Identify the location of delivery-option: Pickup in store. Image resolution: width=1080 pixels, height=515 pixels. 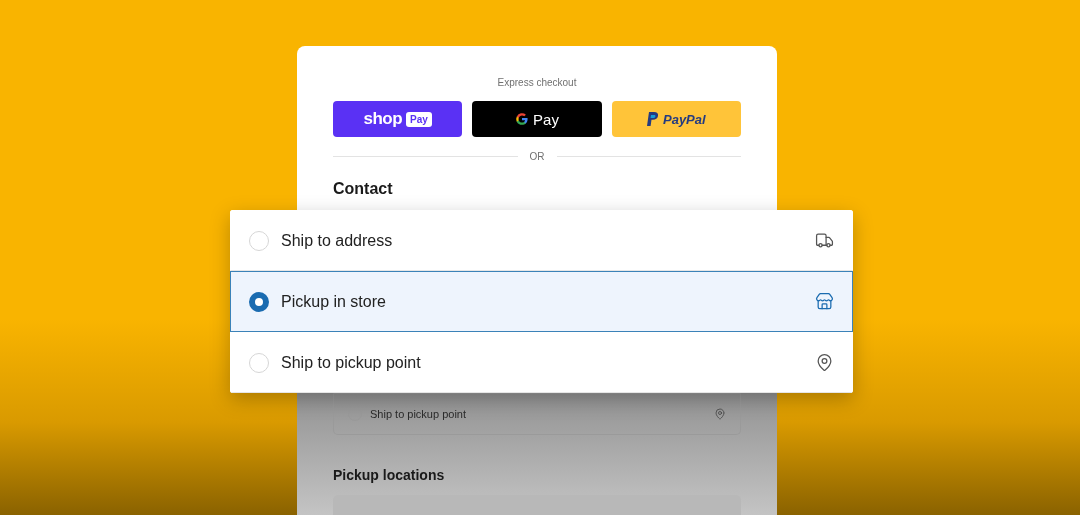
(541, 301).